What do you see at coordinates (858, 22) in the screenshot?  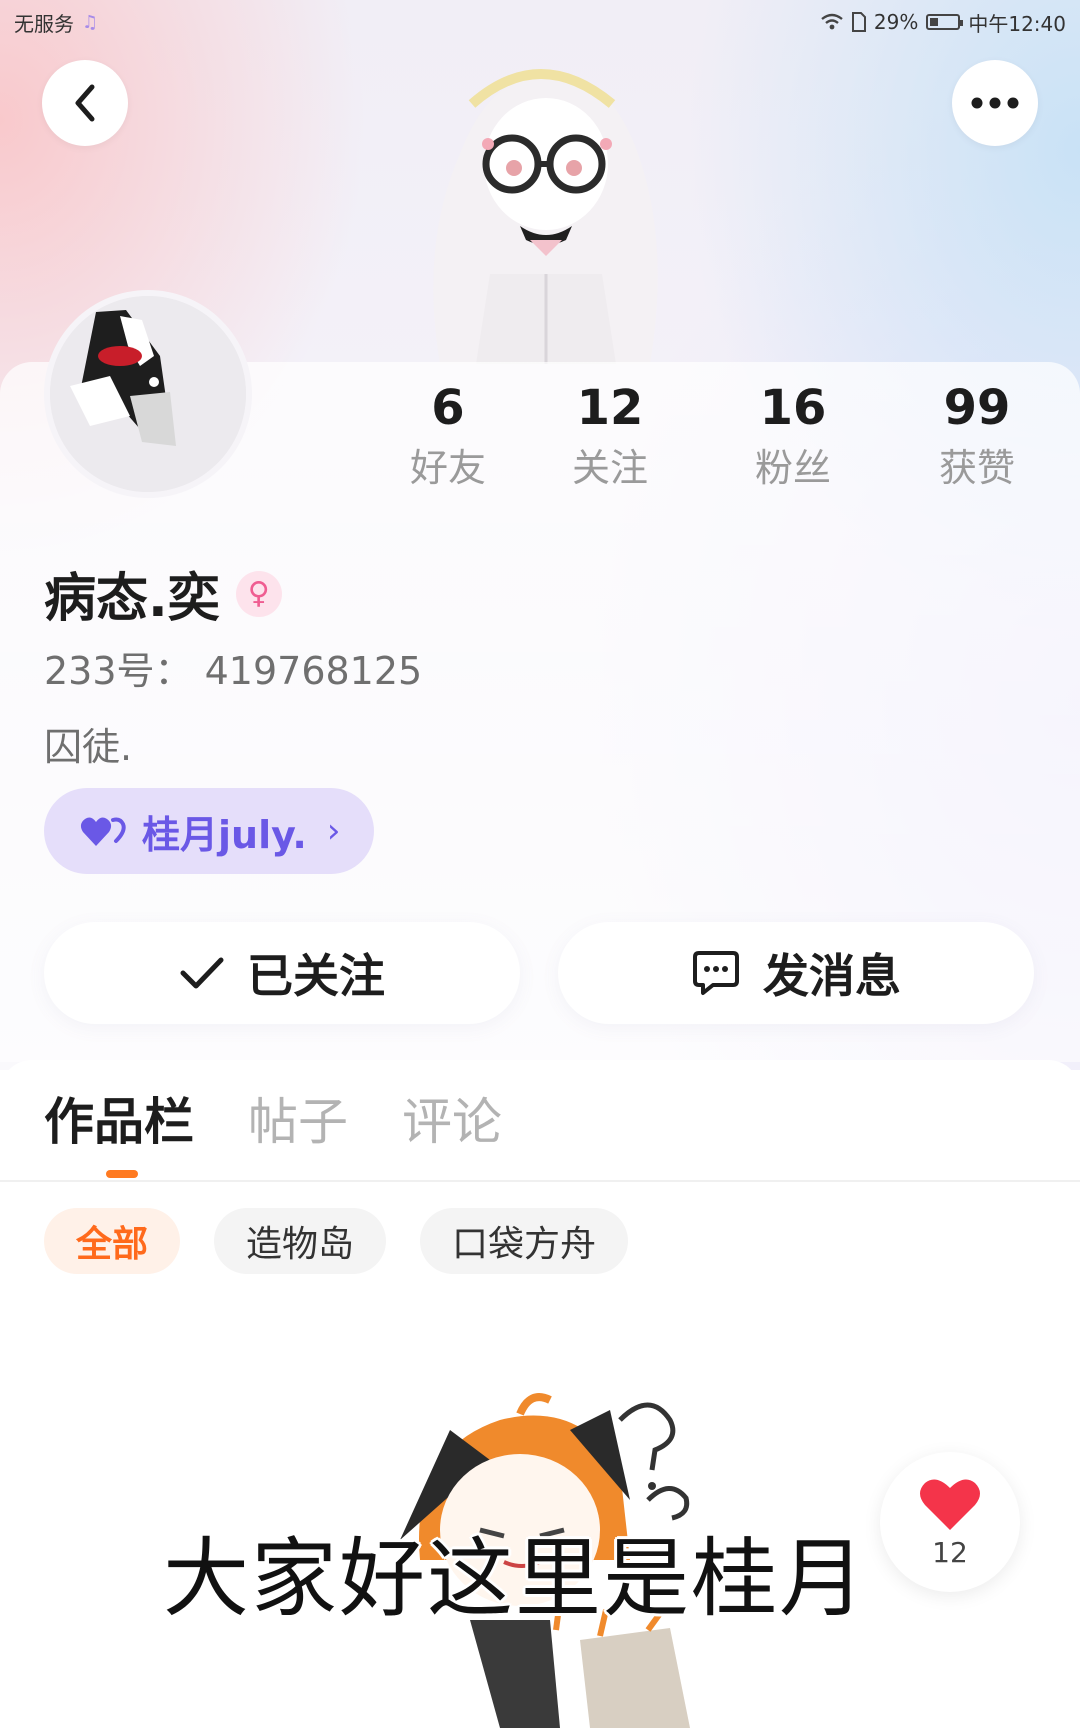 I see `sim-card-icon` at bounding box center [858, 22].